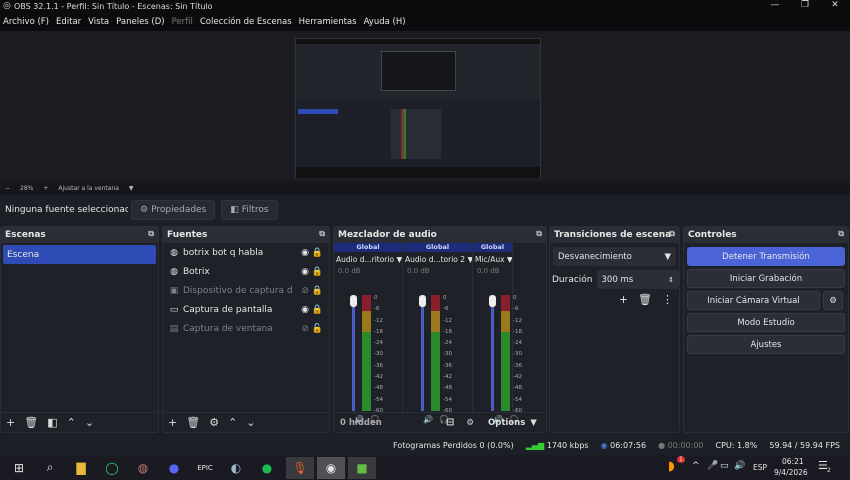 This screenshot has width=850, height=480. What do you see at coordinates (696, 466) in the screenshot?
I see `chevron-up-icon: ^` at bounding box center [696, 466].